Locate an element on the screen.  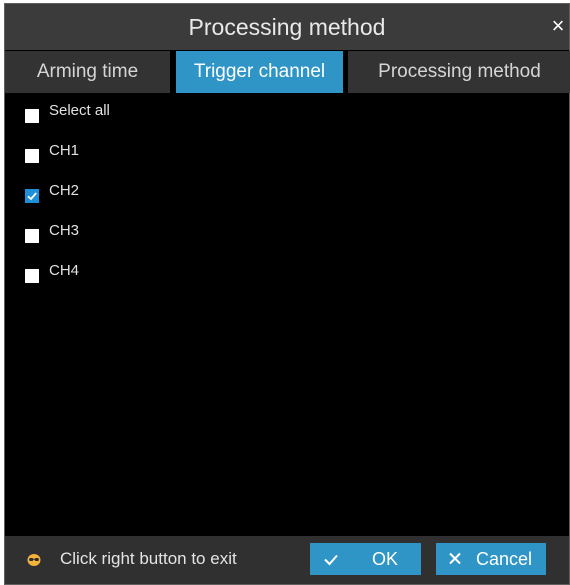
select-all-checkbox is located at coordinates (32, 116).